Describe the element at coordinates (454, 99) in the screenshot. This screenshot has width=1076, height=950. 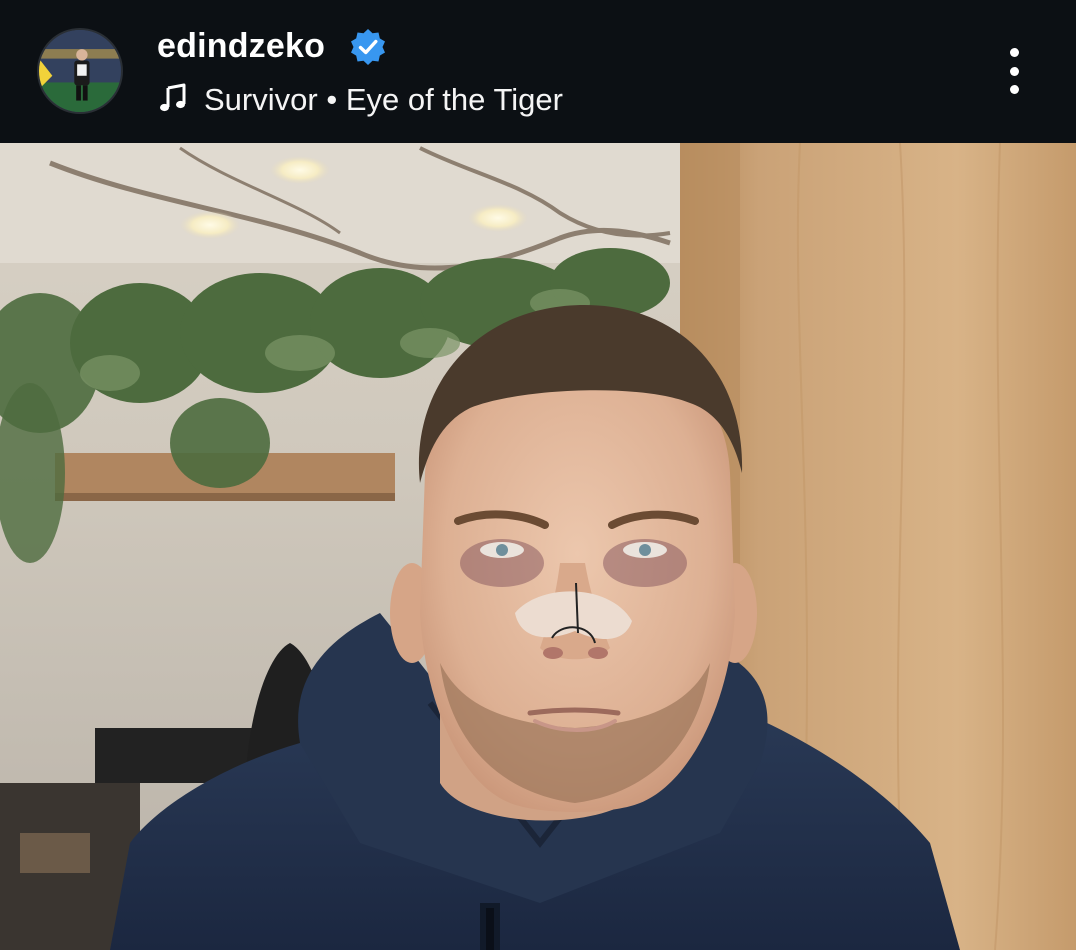
I see `song-title: Eye of the Tiger` at that location.